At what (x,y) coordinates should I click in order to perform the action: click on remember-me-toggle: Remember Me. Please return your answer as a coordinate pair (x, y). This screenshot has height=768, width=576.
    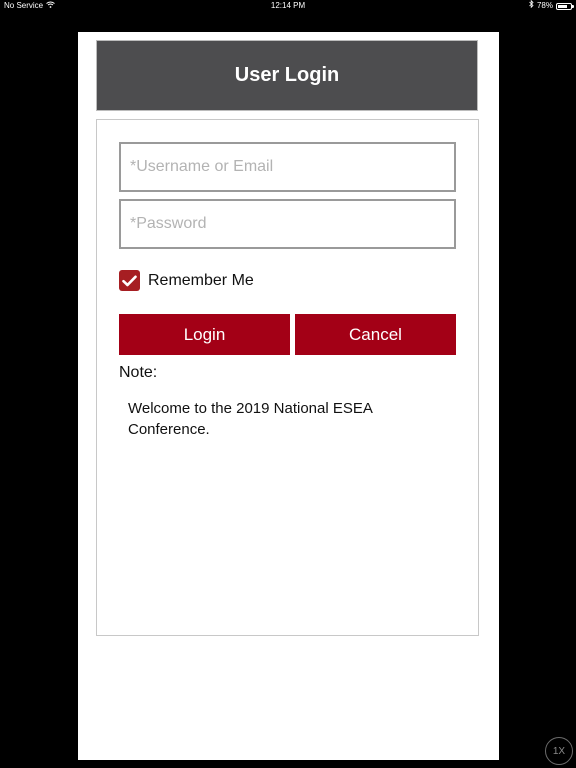
    Looking at the image, I should click on (186, 280).